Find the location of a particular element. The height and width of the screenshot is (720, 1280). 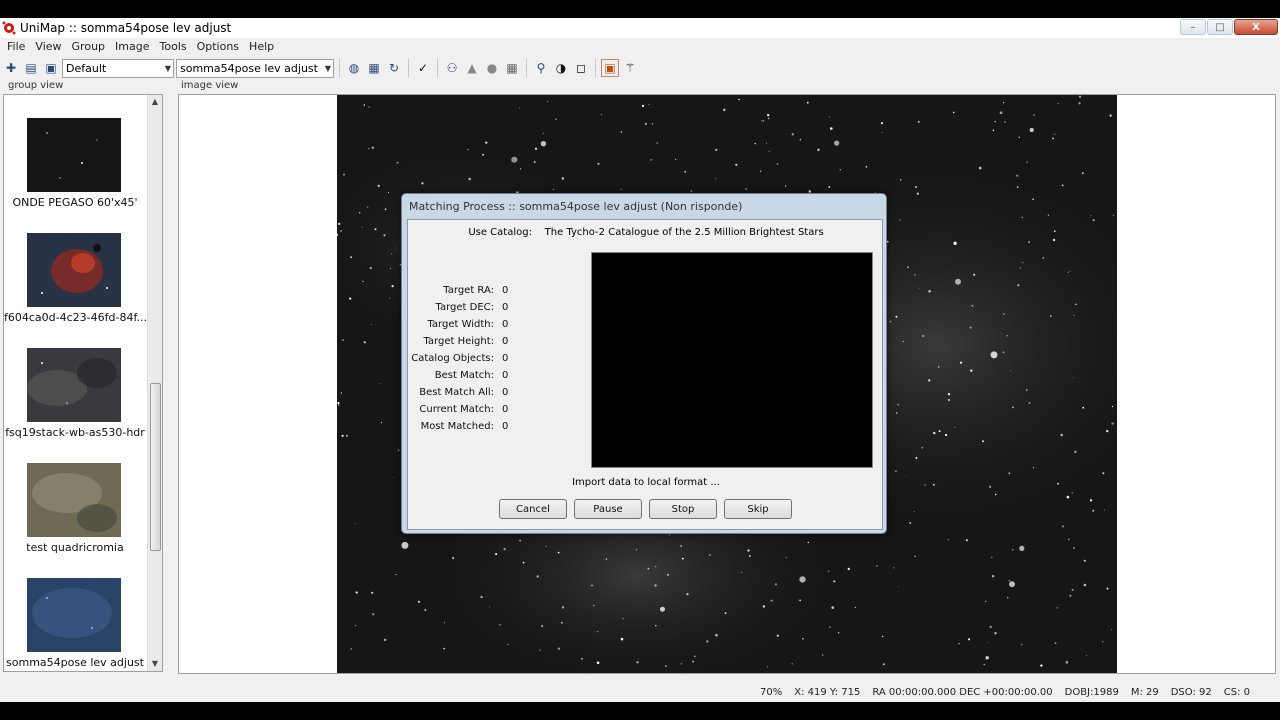

menu-options: Options is located at coordinates (218, 47).